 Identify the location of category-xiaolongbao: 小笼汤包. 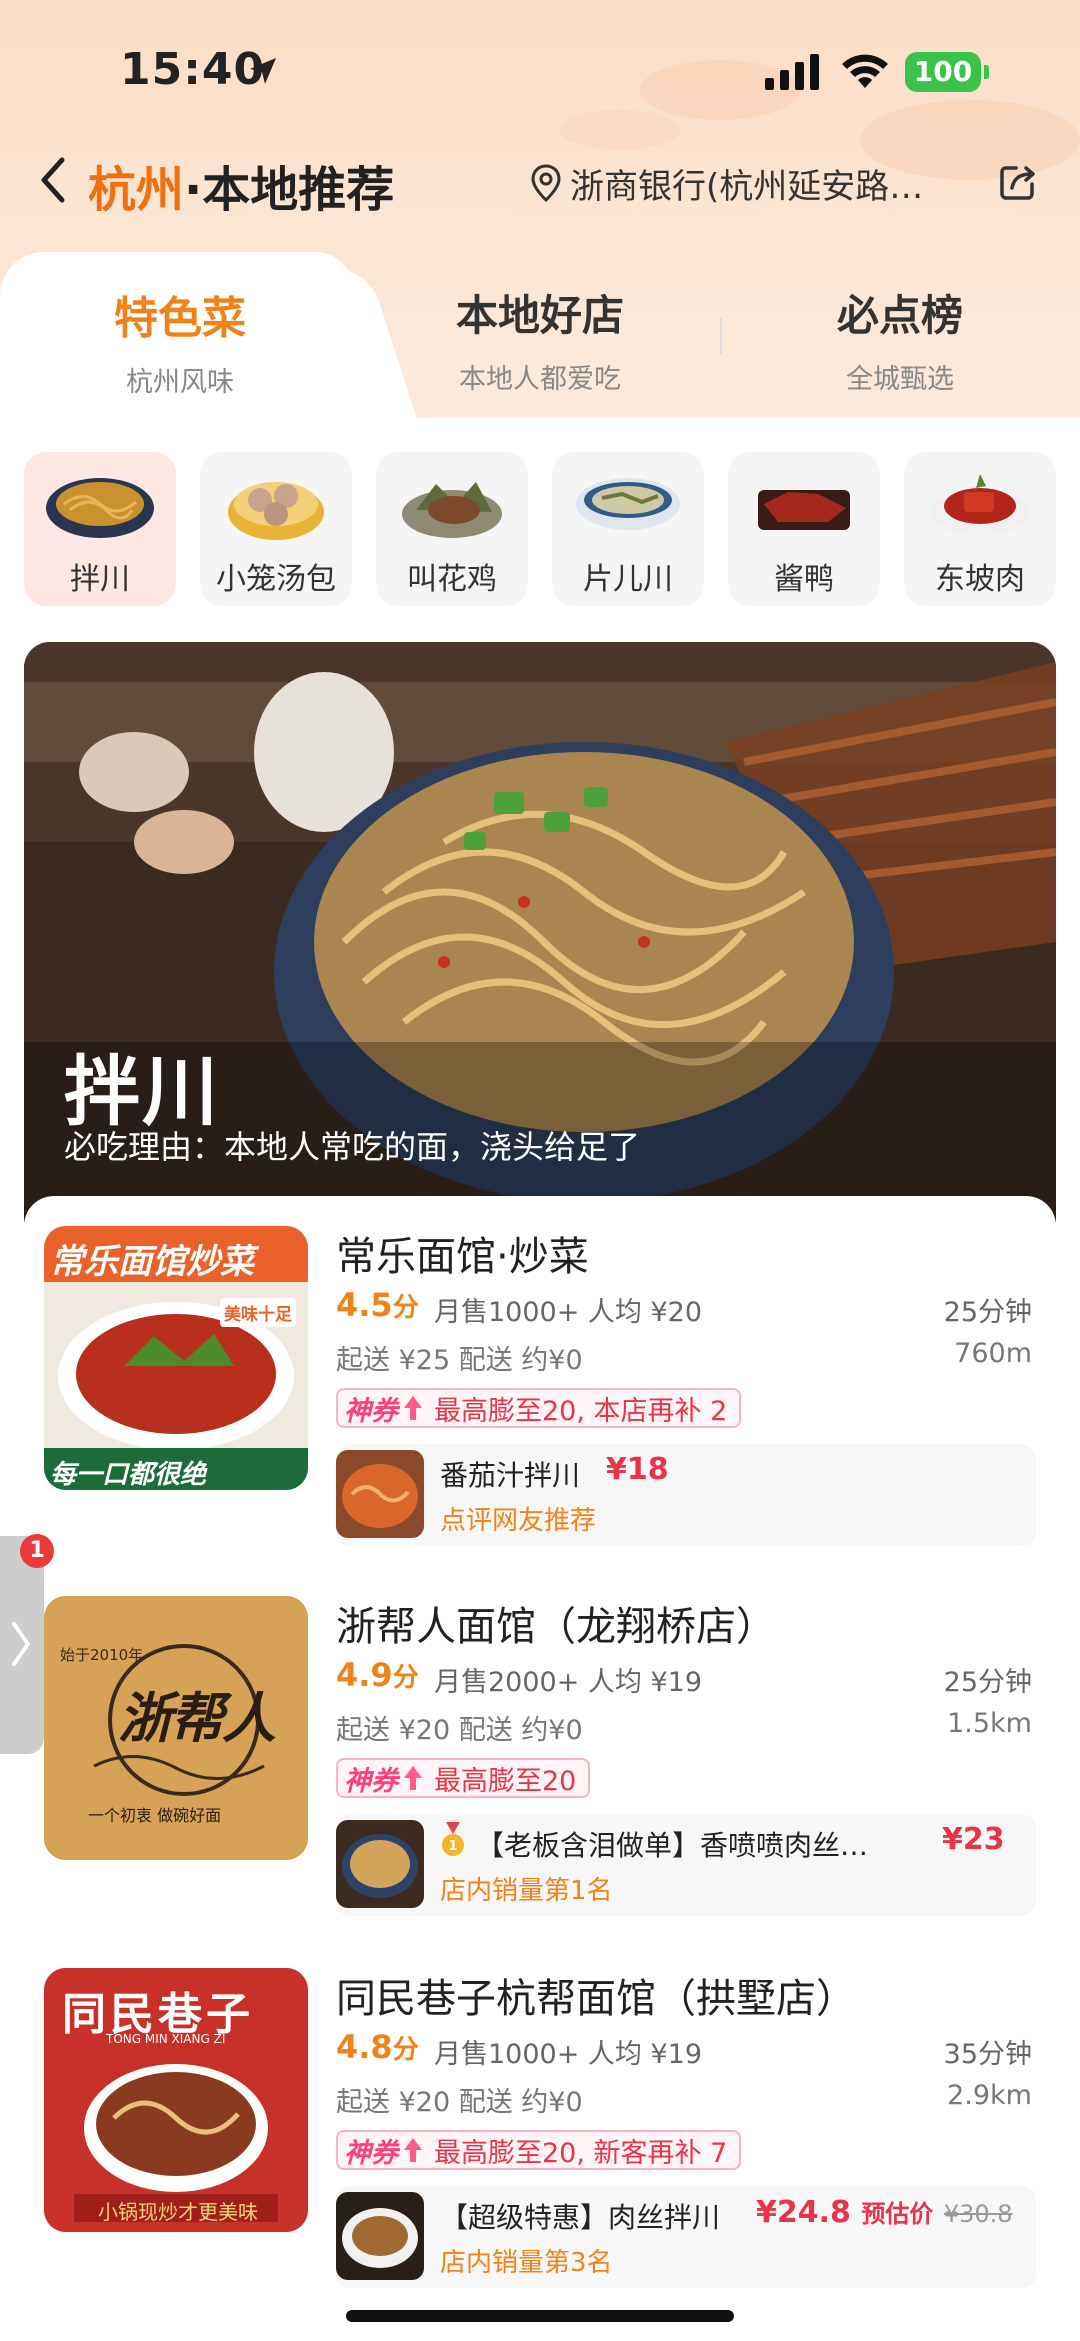
(276, 529).